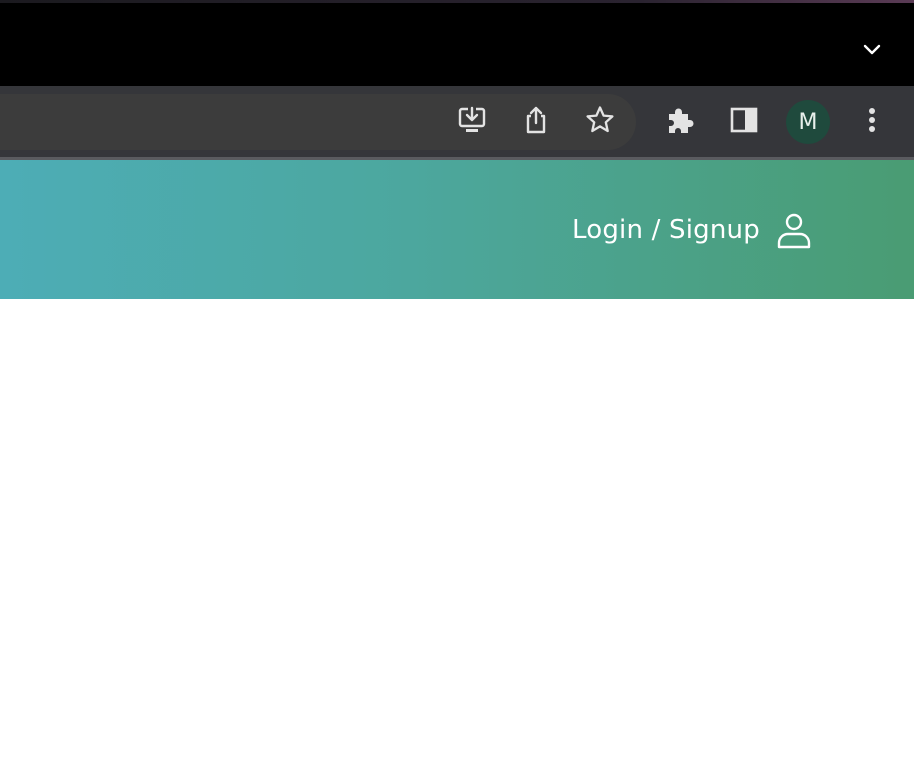 This screenshot has height=780, width=914. I want to click on share-button, so click(536, 122).